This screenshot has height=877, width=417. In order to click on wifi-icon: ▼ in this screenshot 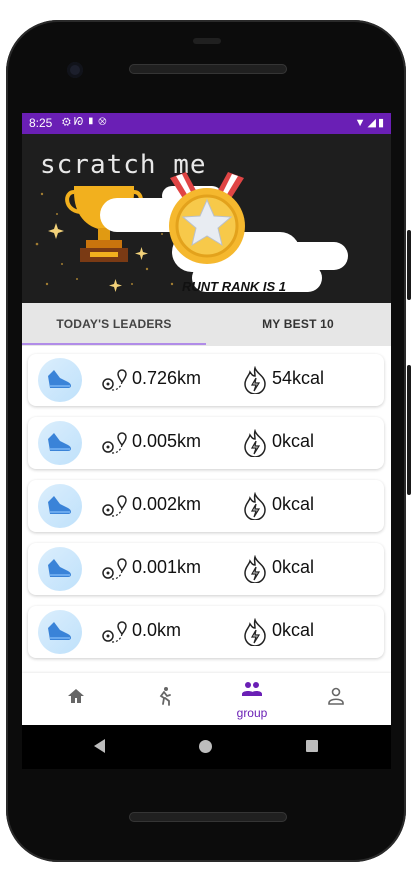, I will do `click(361, 123)`.